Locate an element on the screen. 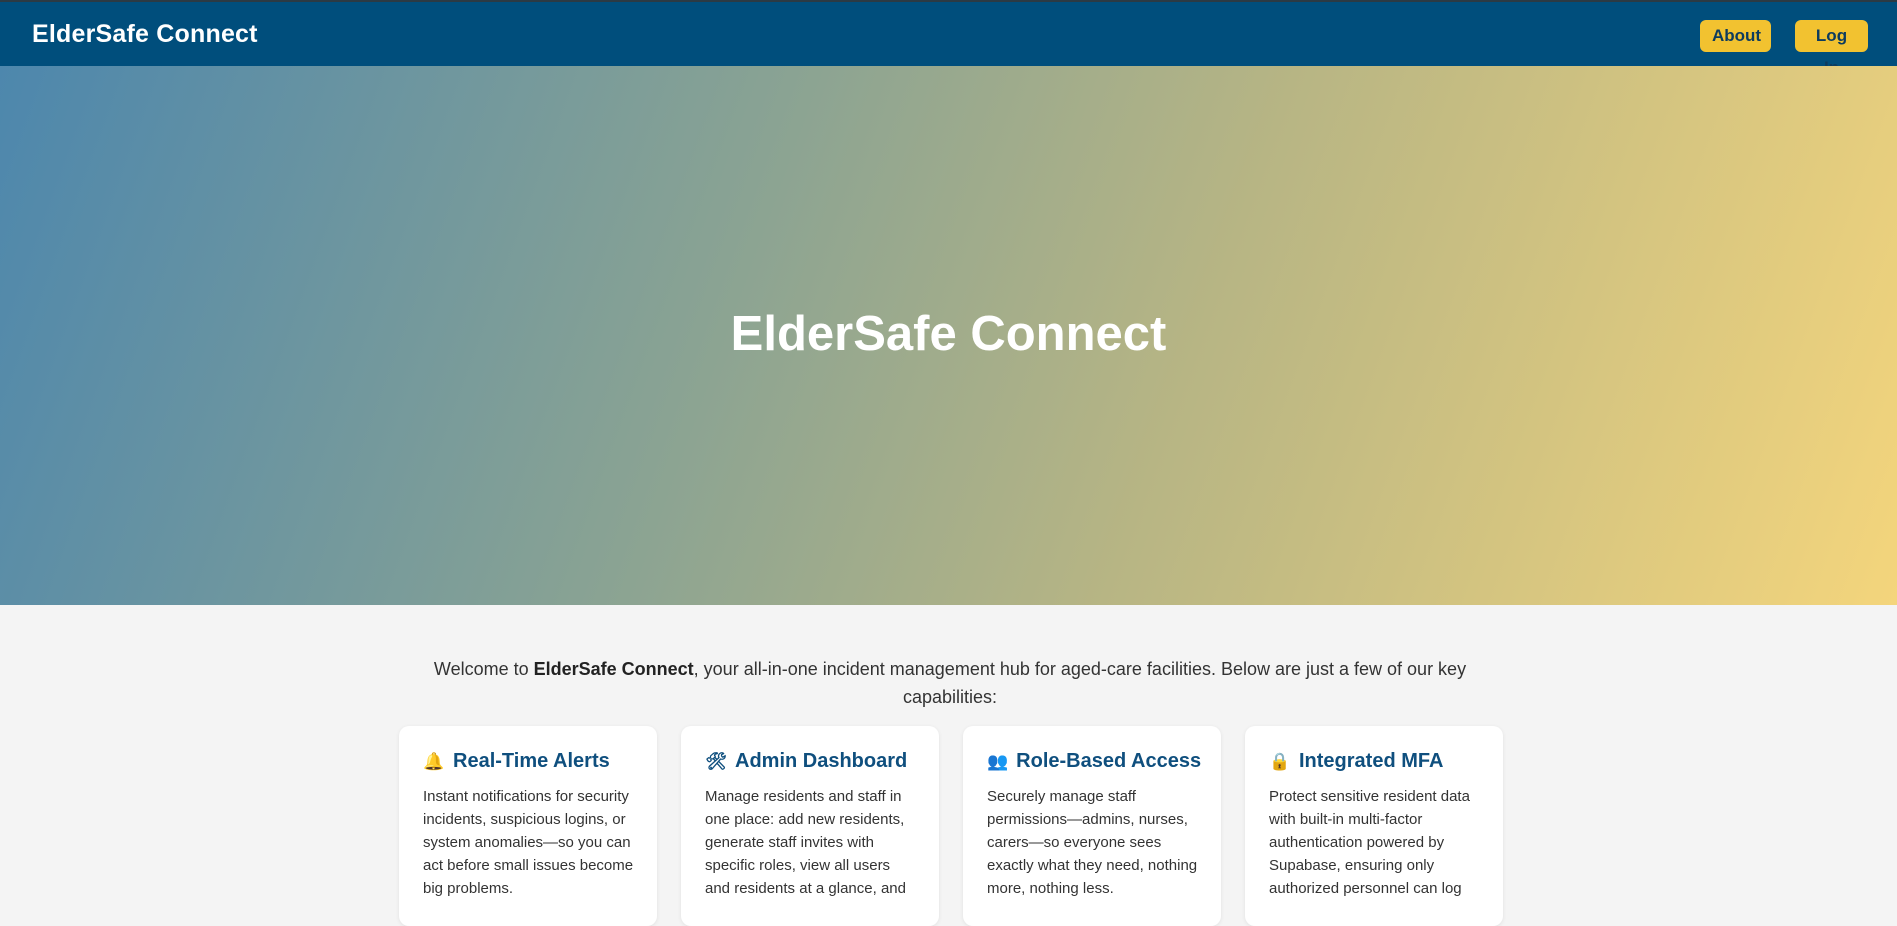 Image resolution: width=1897 pixels, height=926 pixels. users-icon: 👥 is located at coordinates (998, 761).